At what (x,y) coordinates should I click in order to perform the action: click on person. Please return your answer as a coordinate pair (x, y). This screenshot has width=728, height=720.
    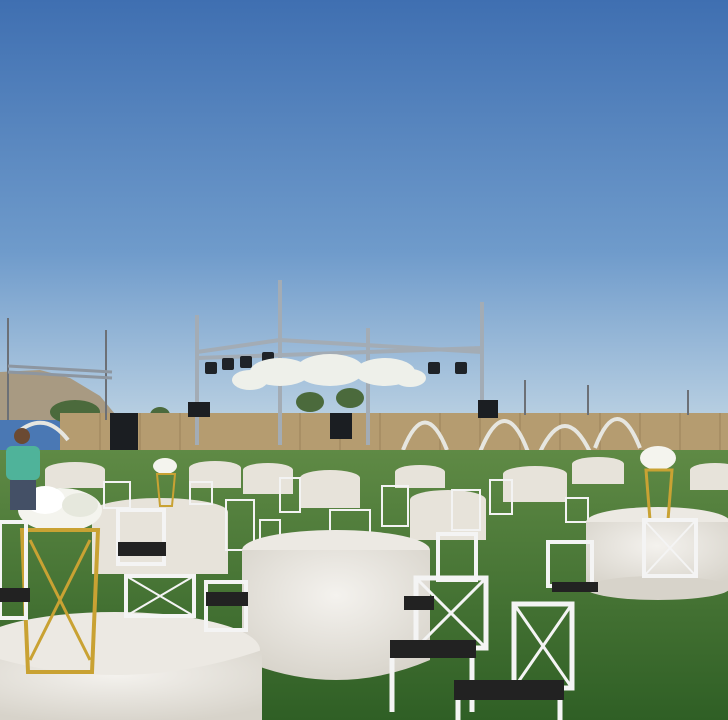
    Looking at the image, I should click on (23, 469).